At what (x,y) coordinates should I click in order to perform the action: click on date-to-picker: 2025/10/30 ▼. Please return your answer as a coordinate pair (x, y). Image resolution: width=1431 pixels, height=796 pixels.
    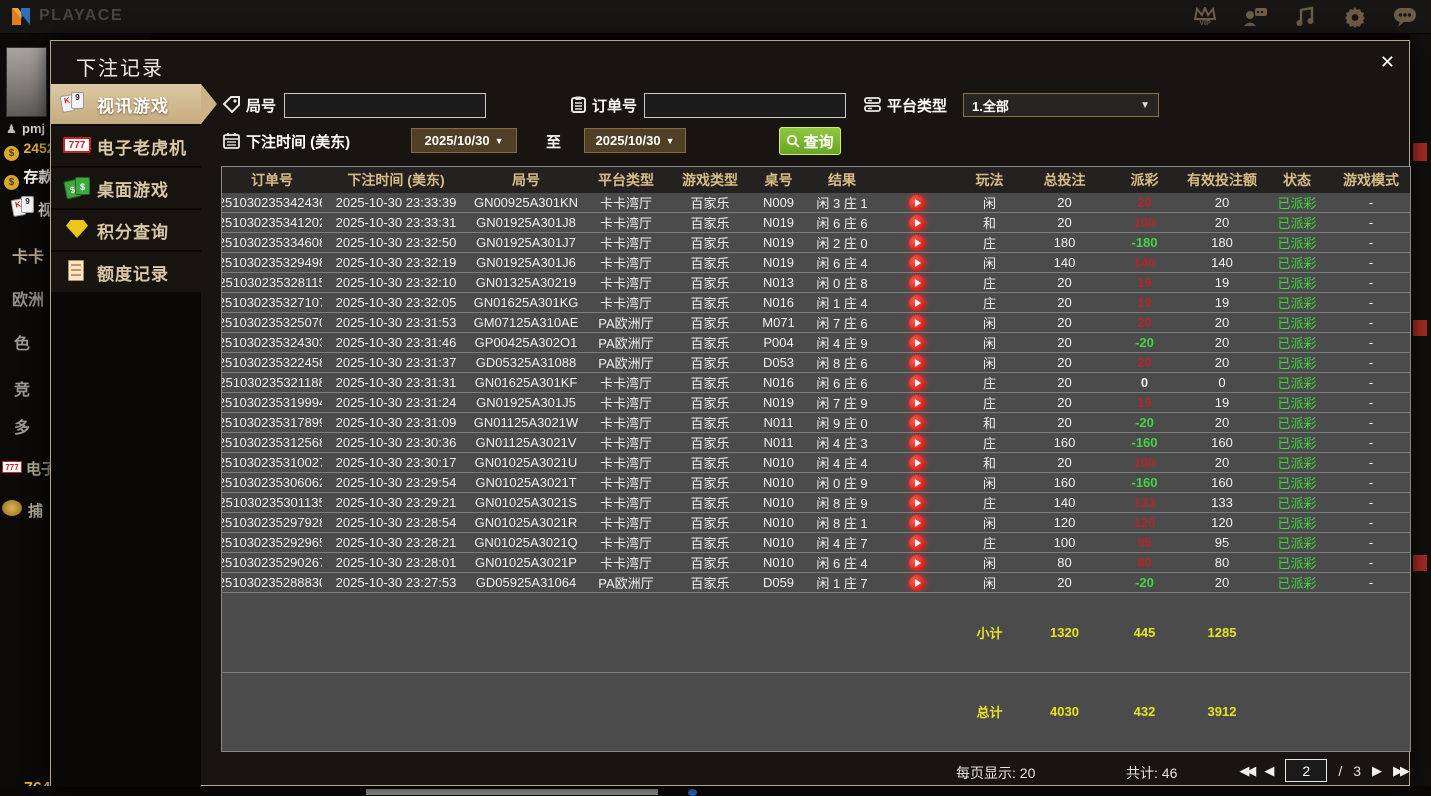
    Looking at the image, I should click on (635, 140).